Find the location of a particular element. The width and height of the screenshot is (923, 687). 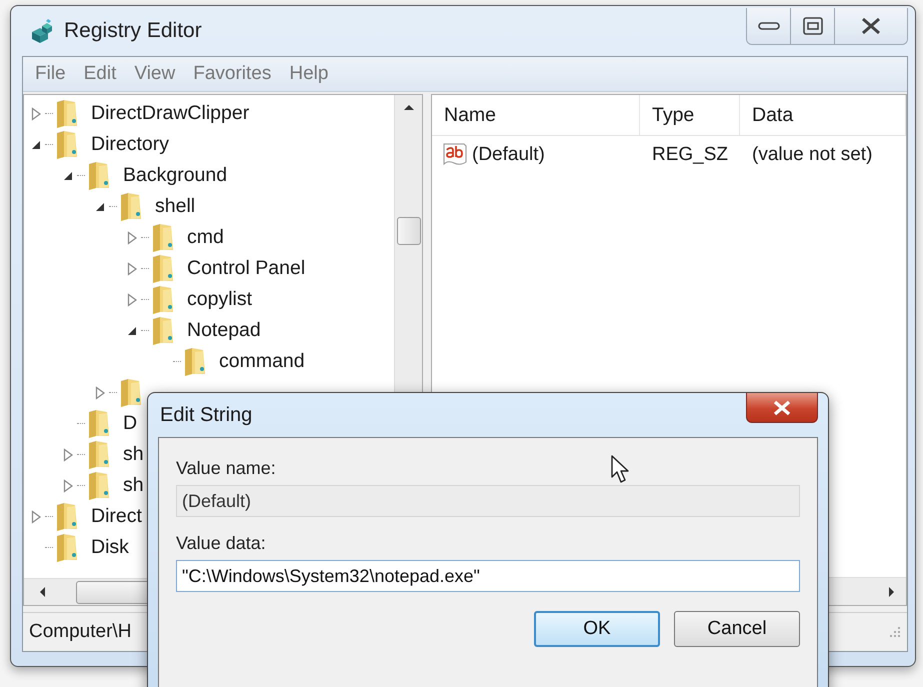

field-label: Value data: is located at coordinates (221, 543).